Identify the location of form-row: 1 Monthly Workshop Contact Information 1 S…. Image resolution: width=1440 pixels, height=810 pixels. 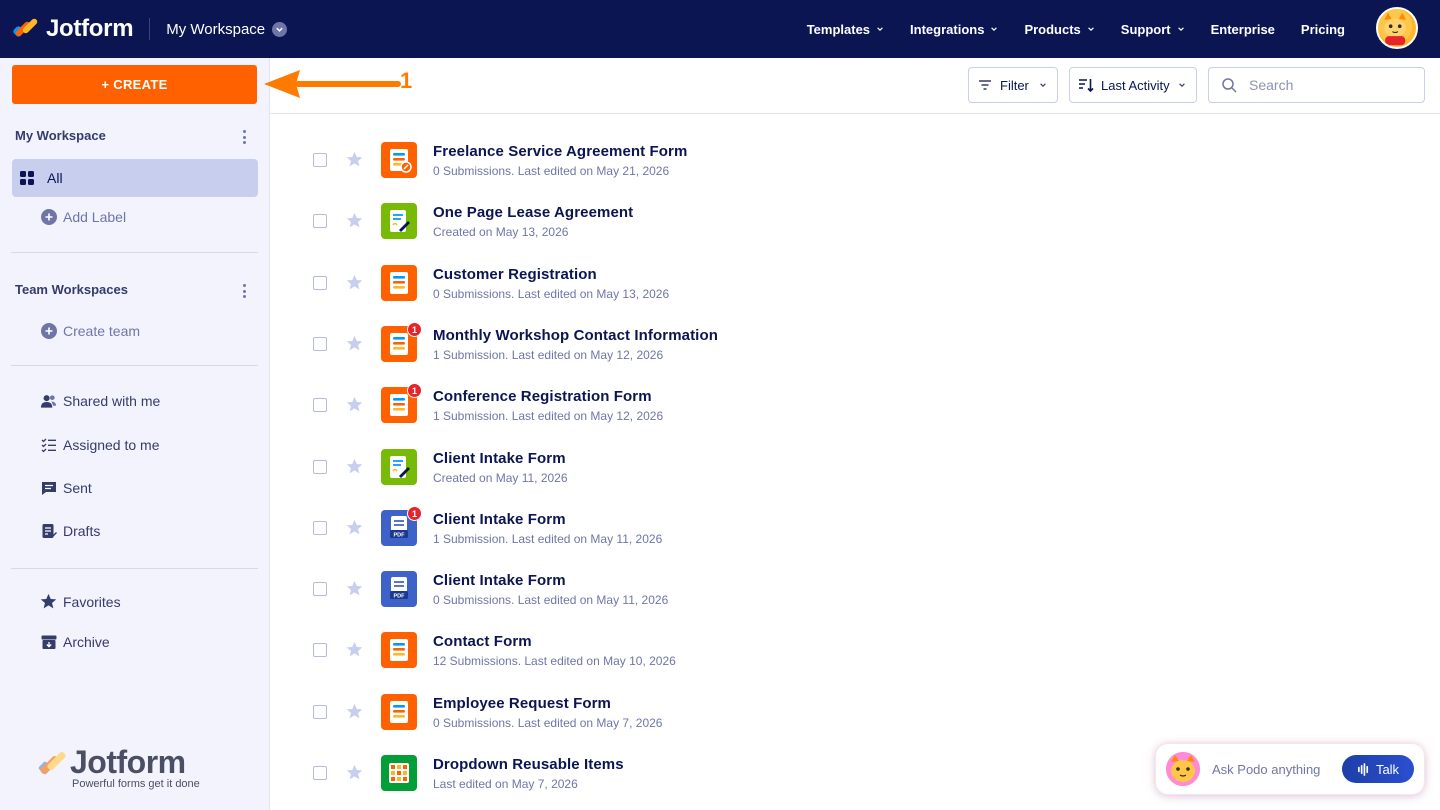
(855, 332).